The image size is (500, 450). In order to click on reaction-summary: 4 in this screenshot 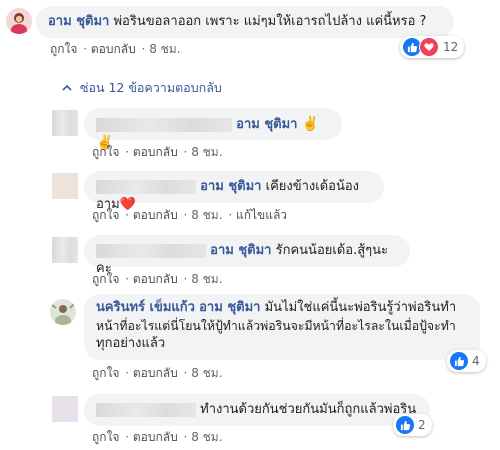, I will do `click(466, 361)`.